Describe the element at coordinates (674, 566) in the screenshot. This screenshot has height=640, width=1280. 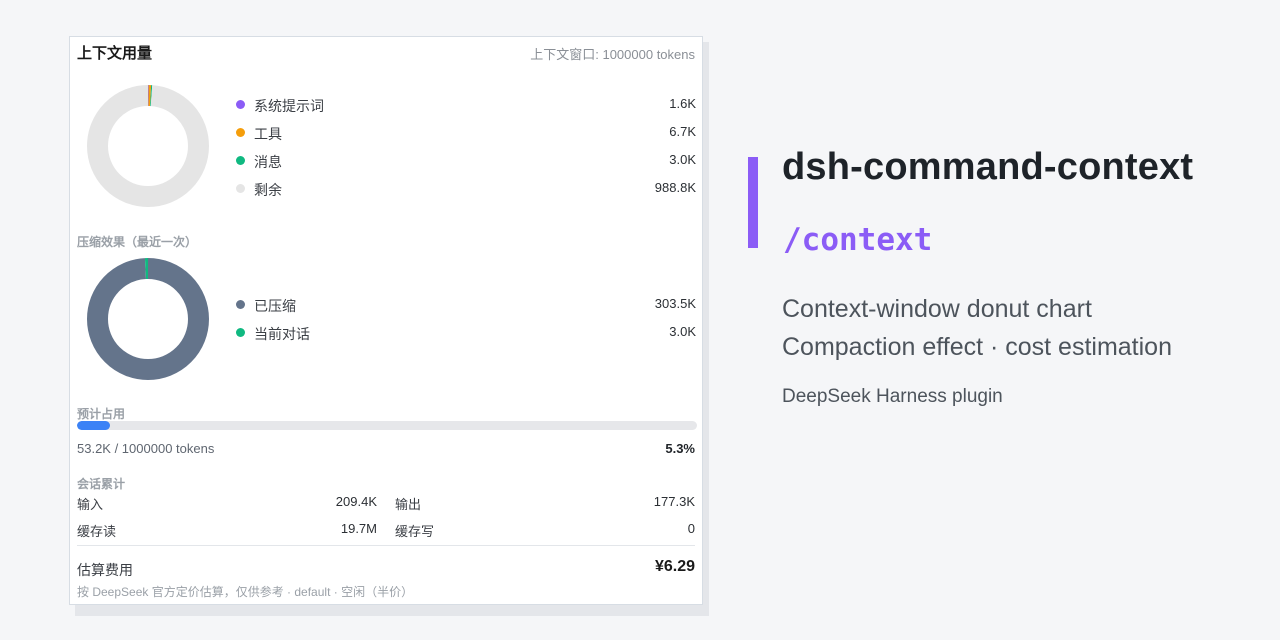
I see `cost-value: ¥6.29` at that location.